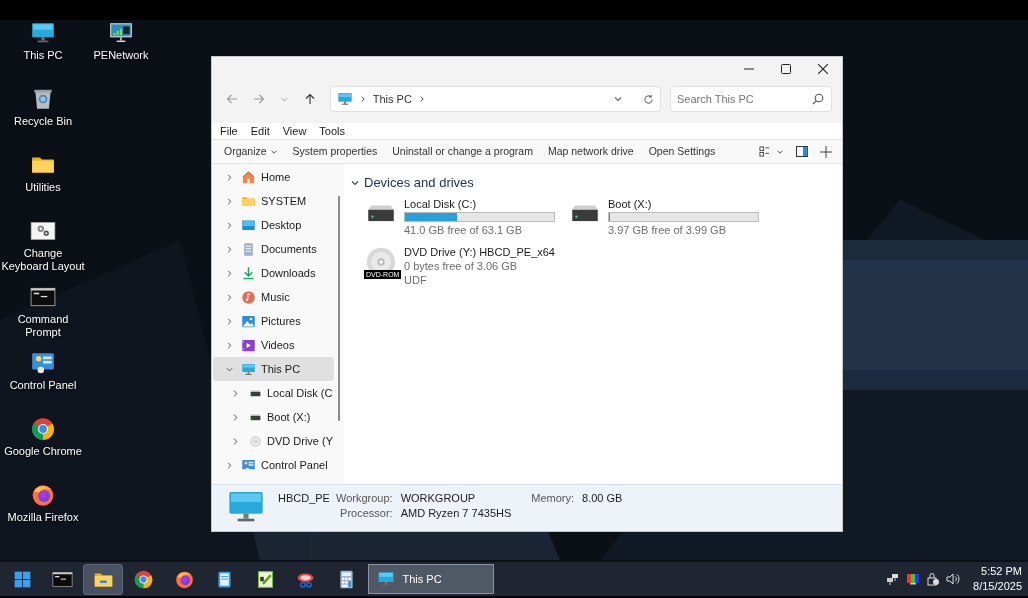  What do you see at coordinates (289, 417) in the screenshot?
I see `nav-label: Boot (X:)` at bounding box center [289, 417].